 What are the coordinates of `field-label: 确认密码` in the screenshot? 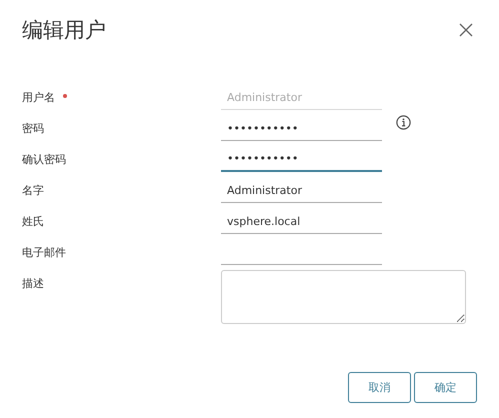 It's located at (44, 159).